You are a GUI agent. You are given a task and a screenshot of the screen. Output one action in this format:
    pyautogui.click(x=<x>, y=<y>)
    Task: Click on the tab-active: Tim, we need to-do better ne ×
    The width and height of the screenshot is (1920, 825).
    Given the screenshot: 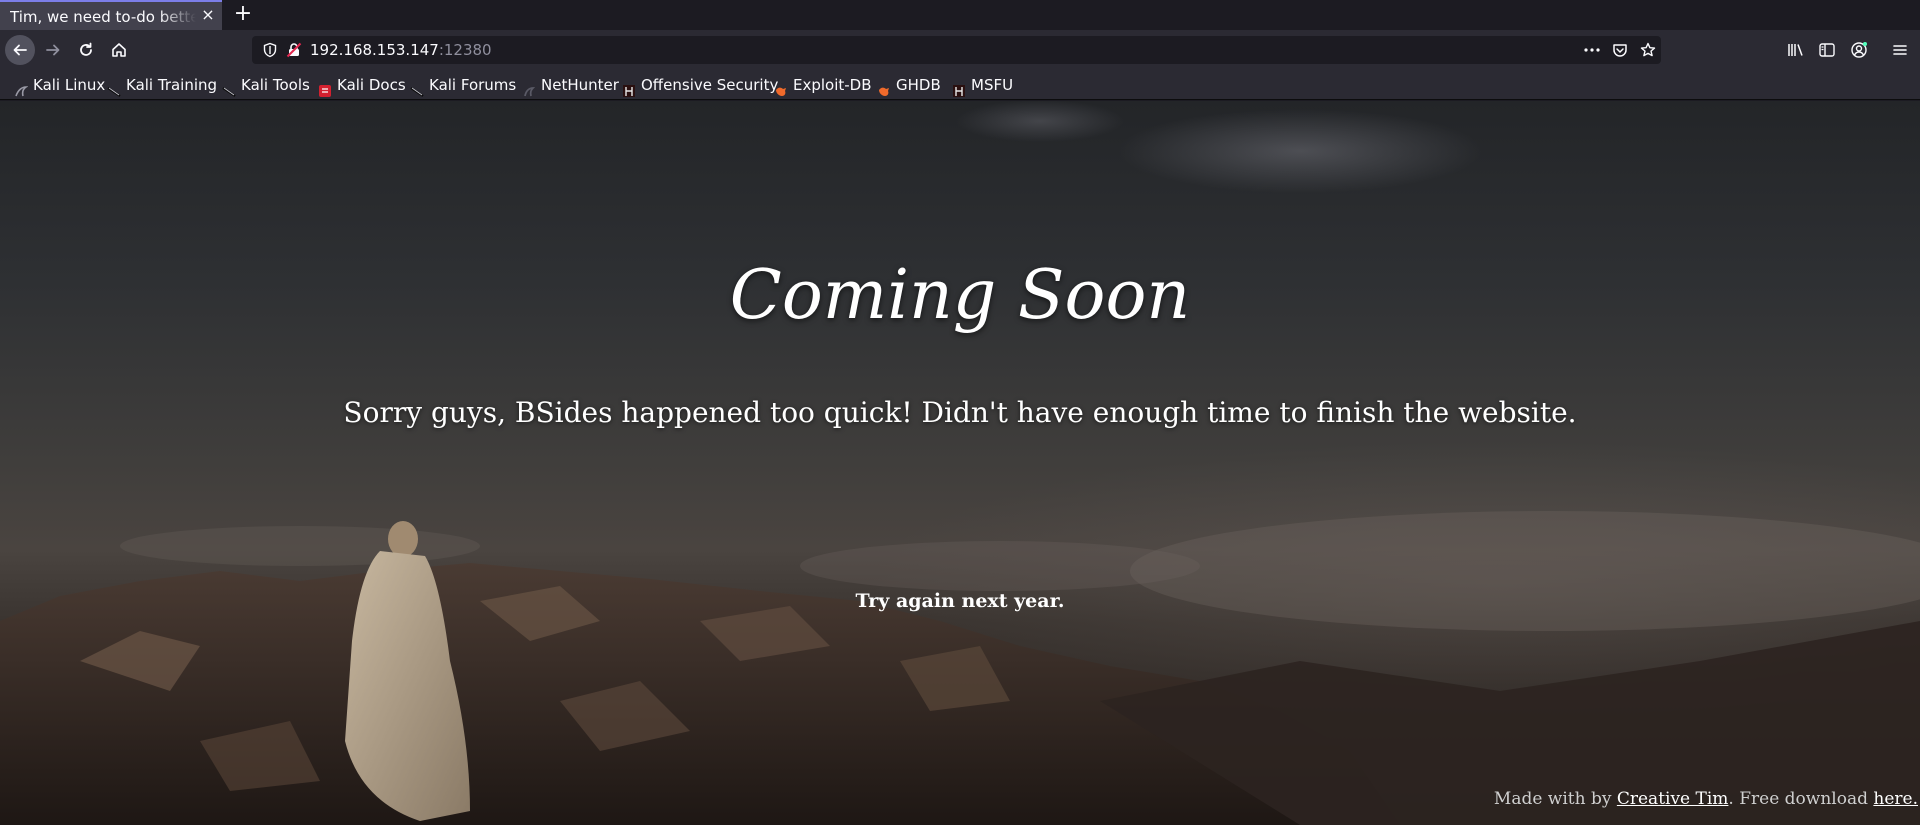 What is the action you would take?
    pyautogui.click(x=111, y=15)
    